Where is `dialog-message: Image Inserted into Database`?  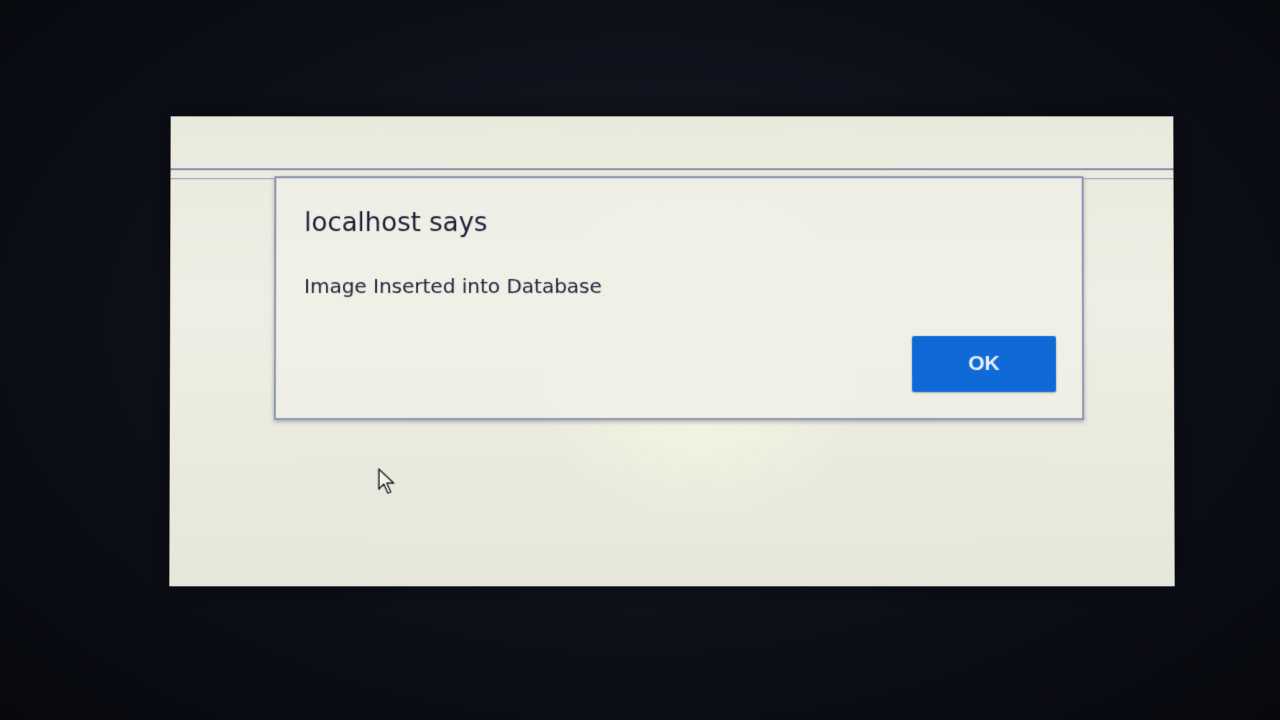
dialog-message: Image Inserted into Database is located at coordinates (453, 286).